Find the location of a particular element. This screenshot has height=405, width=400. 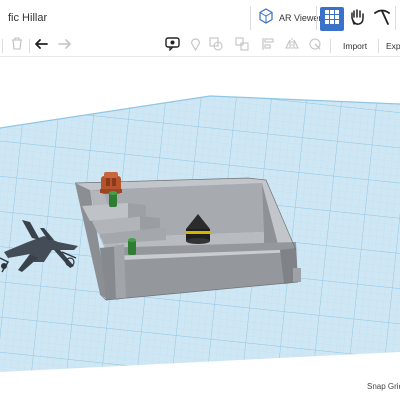

group-button is located at coordinates (216, 46).